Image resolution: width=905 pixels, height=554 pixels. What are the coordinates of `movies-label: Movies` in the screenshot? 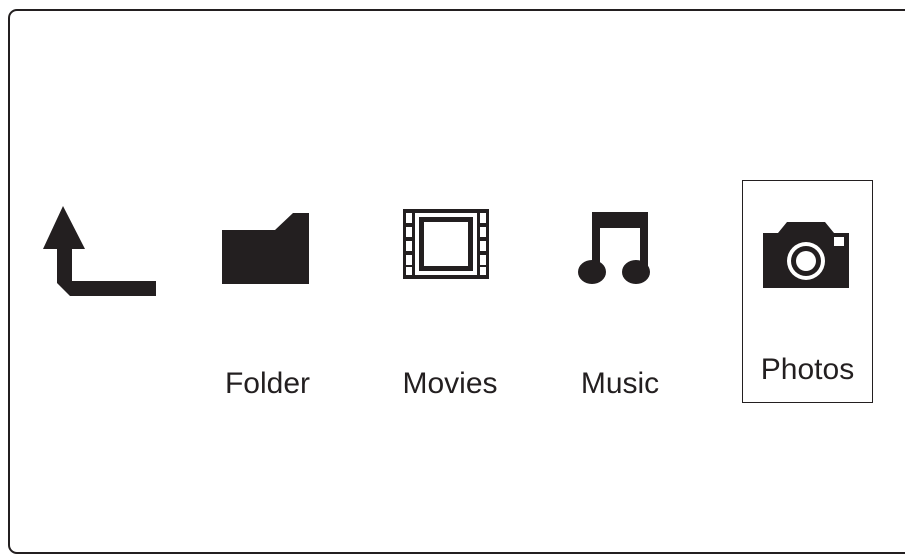 It's located at (450, 383).